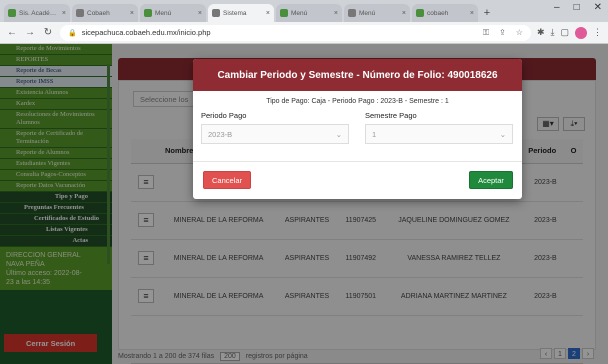 This screenshot has width=608, height=364. I want to click on forward-icon: →, so click(30, 32).